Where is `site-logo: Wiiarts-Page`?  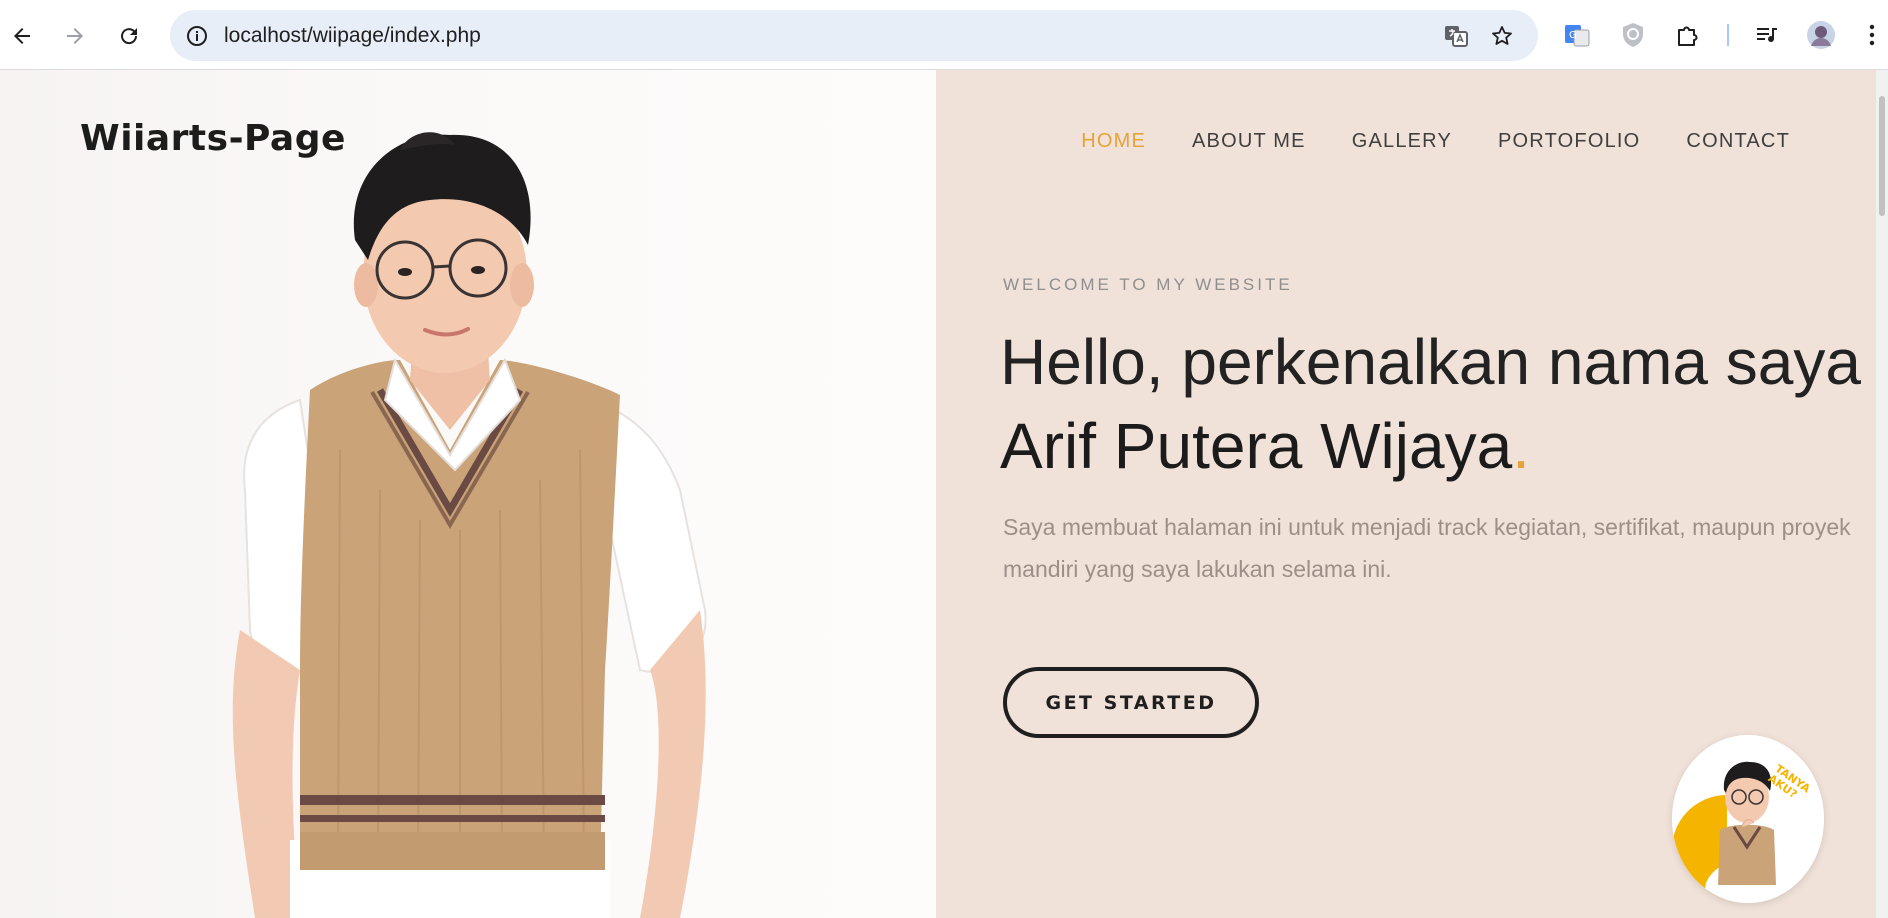
site-logo: Wiiarts-Page is located at coordinates (213, 138).